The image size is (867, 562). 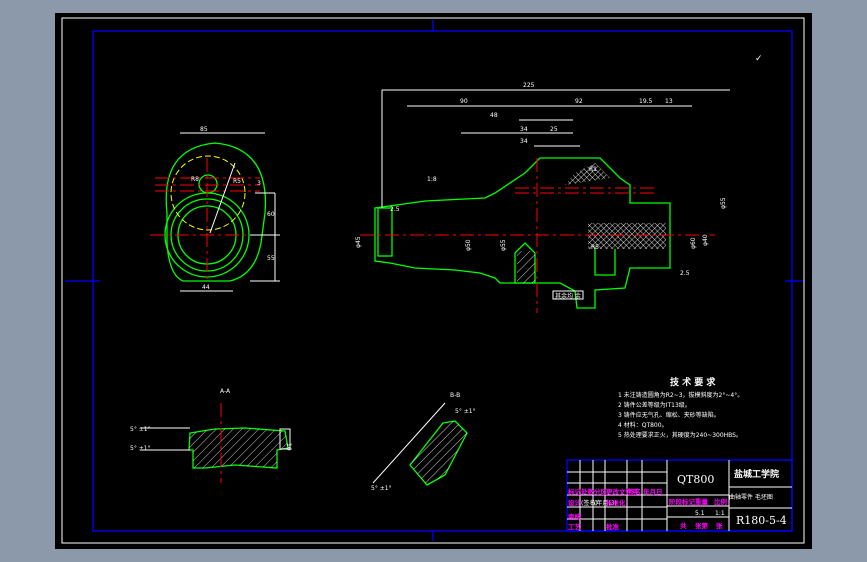 What do you see at coordinates (587, 491) in the screenshot?
I see `svg-text: 处数` at bounding box center [587, 491].